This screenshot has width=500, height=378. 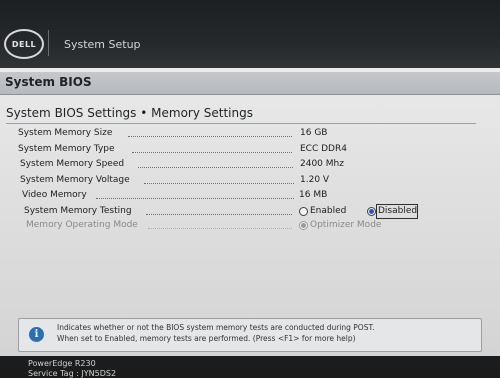 What do you see at coordinates (54, 195) in the screenshot?
I see `setting-label: Video Memory` at bounding box center [54, 195].